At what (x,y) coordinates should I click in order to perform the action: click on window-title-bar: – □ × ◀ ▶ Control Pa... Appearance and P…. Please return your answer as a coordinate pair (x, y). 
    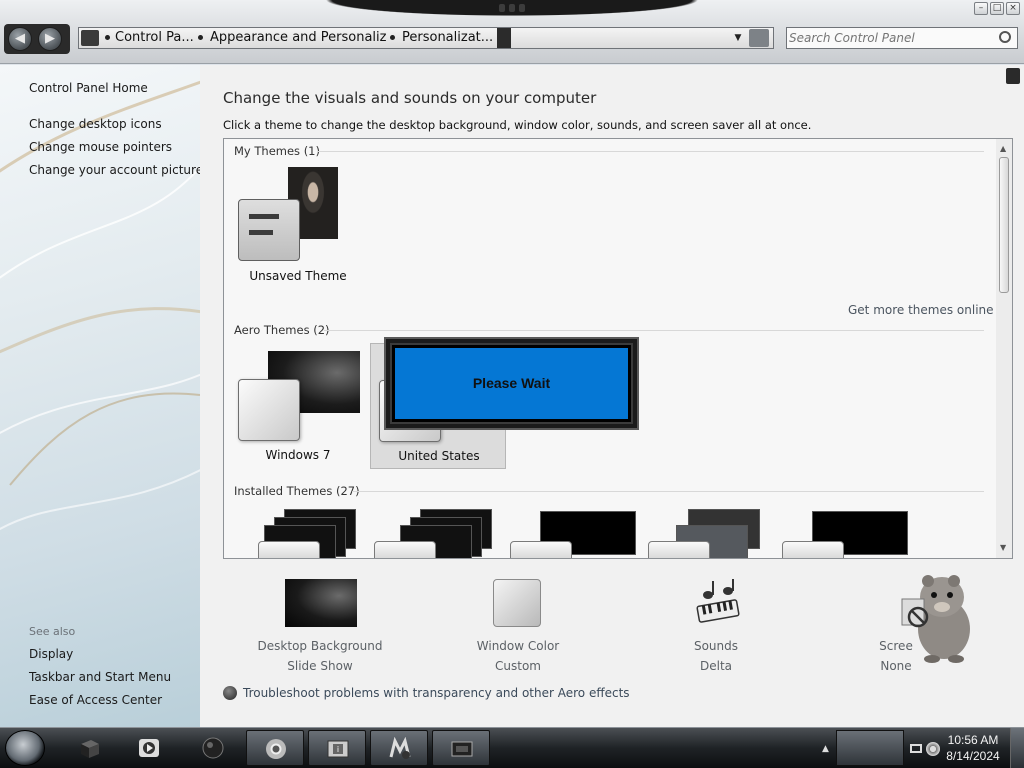
    Looking at the image, I should click on (512, 32).